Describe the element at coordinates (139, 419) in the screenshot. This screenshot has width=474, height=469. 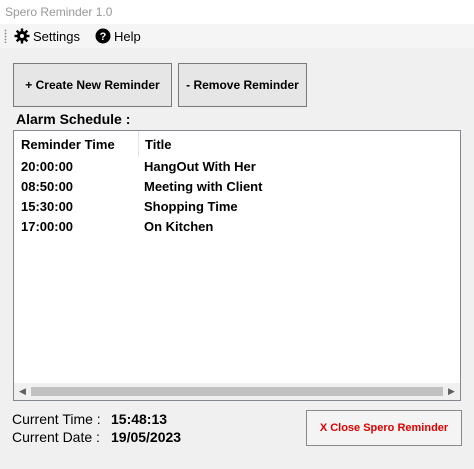
I see `current-time-value: 15:48:13` at that location.